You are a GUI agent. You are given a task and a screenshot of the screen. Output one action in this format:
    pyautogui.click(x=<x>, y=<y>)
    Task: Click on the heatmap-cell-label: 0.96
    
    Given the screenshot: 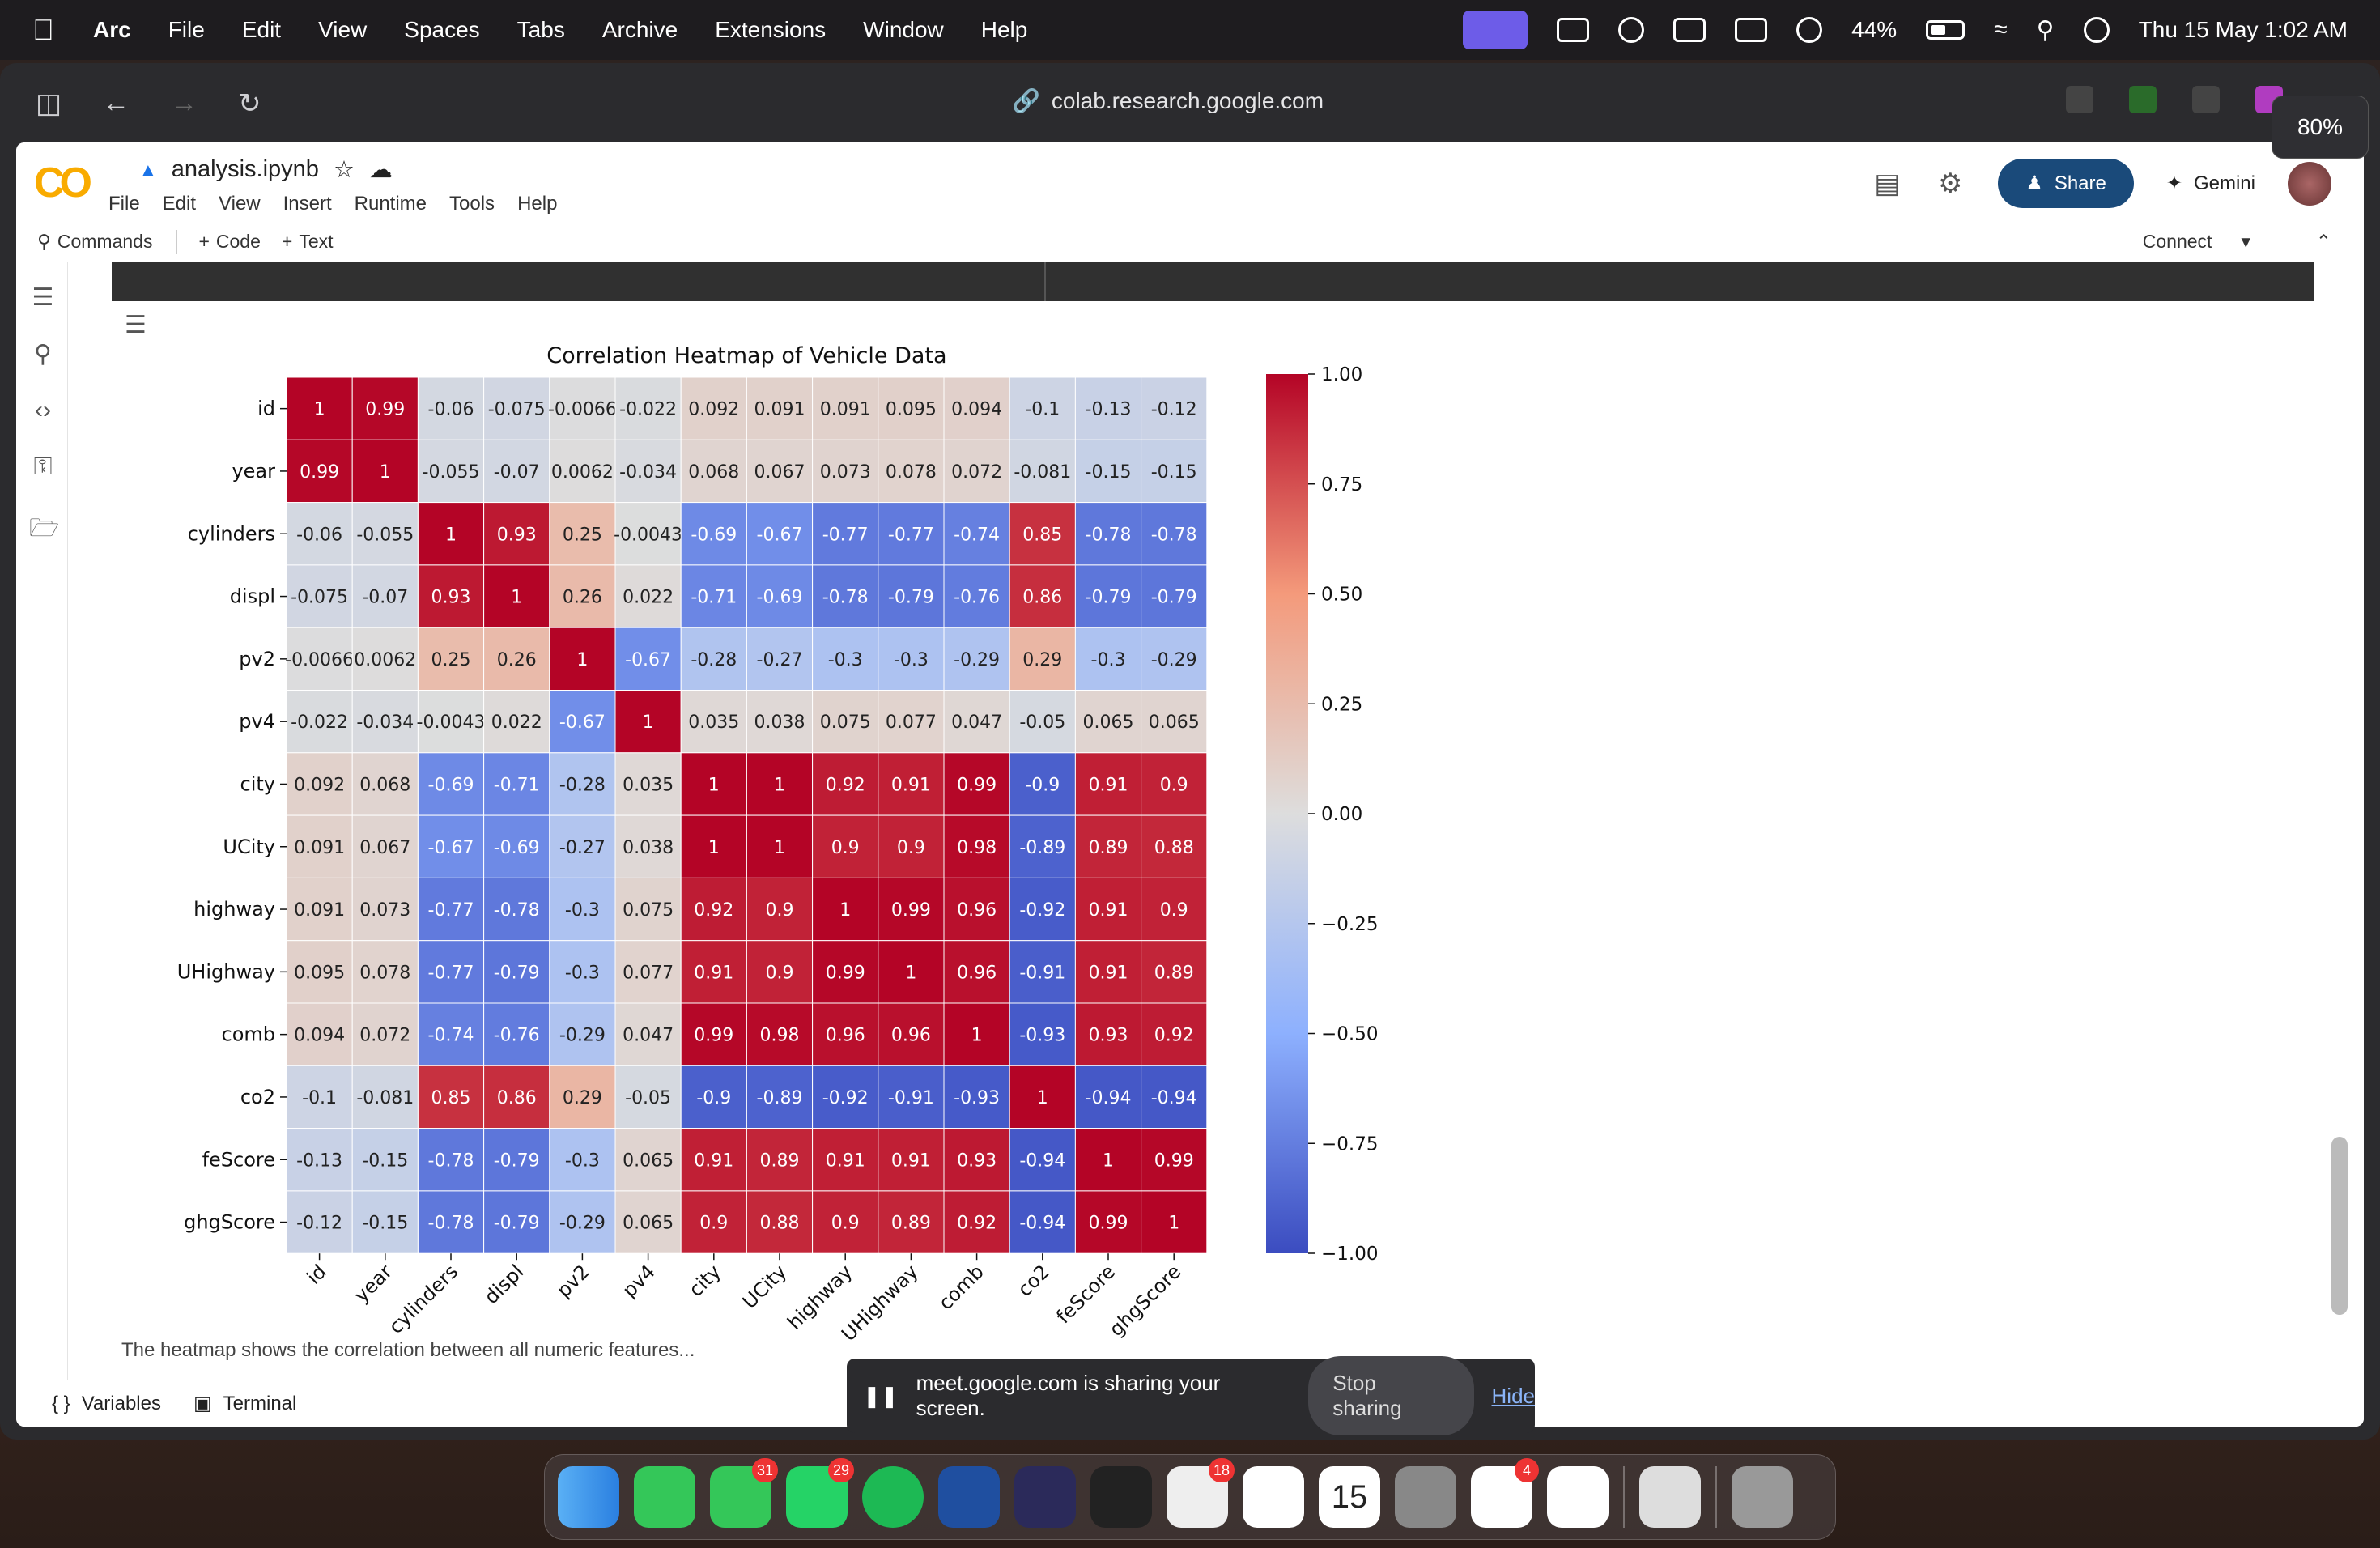 What is the action you would take?
    pyautogui.click(x=977, y=911)
    